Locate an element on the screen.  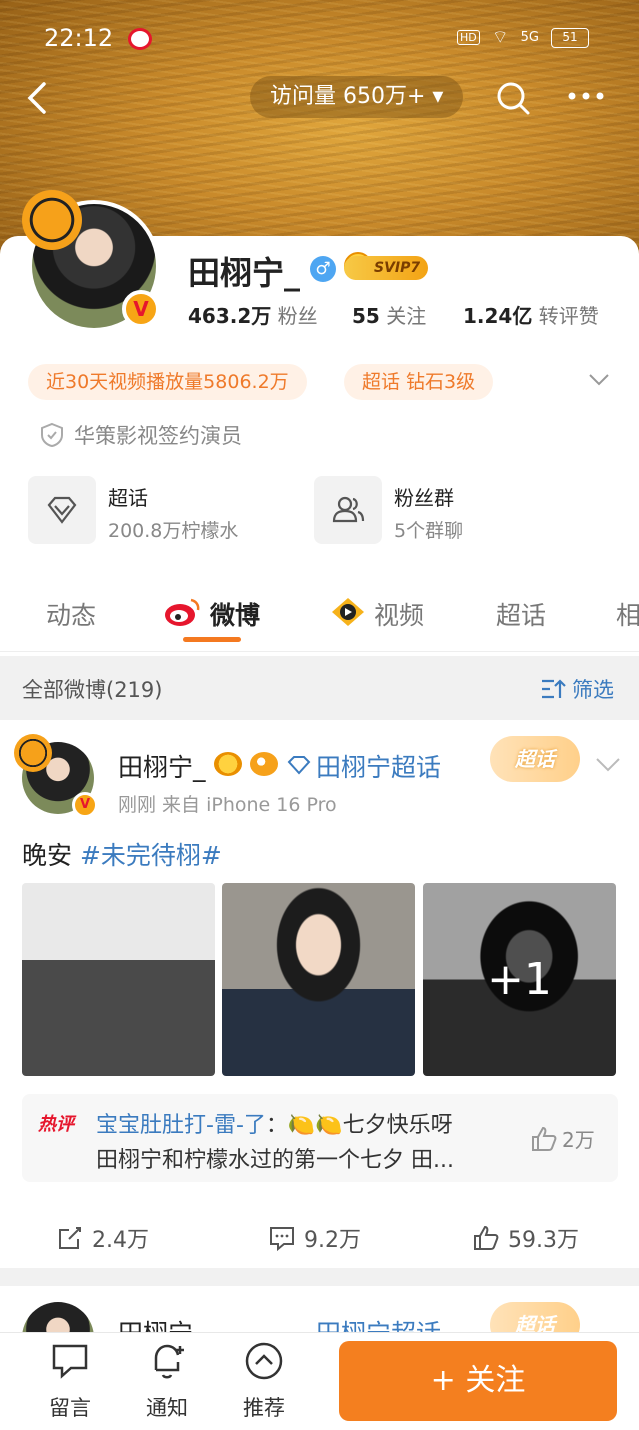
more-options-button is located at coordinates (586, 96).